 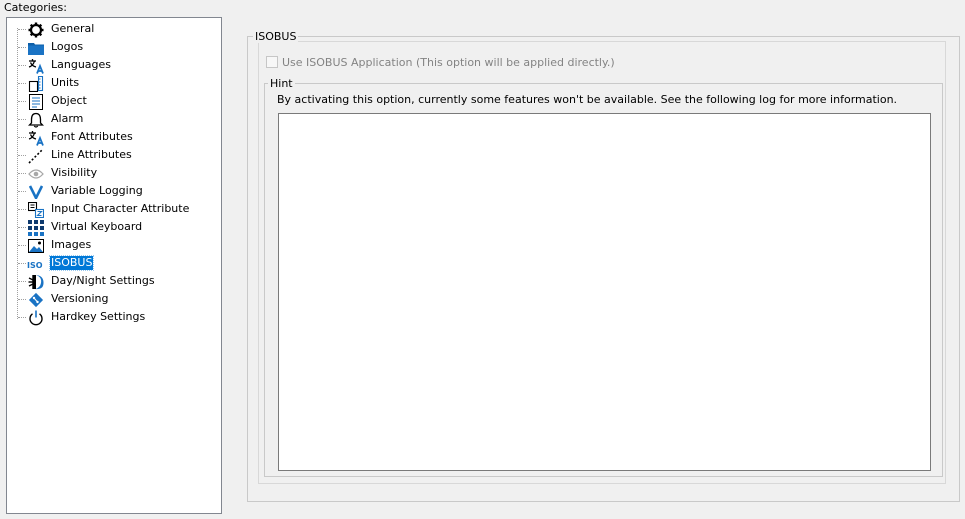 What do you see at coordinates (71, 244) in the screenshot?
I see `tree-item-label: Images` at bounding box center [71, 244].